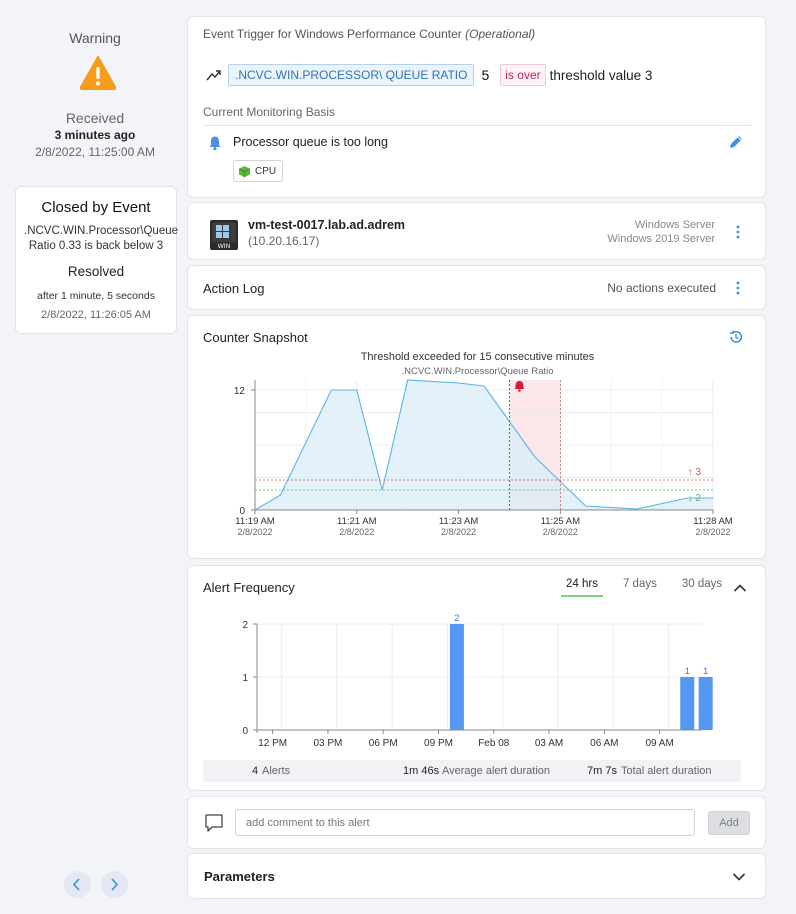  What do you see at coordinates (310, 142) in the screenshot?
I see `basis-item-label: Processor queue is too long` at bounding box center [310, 142].